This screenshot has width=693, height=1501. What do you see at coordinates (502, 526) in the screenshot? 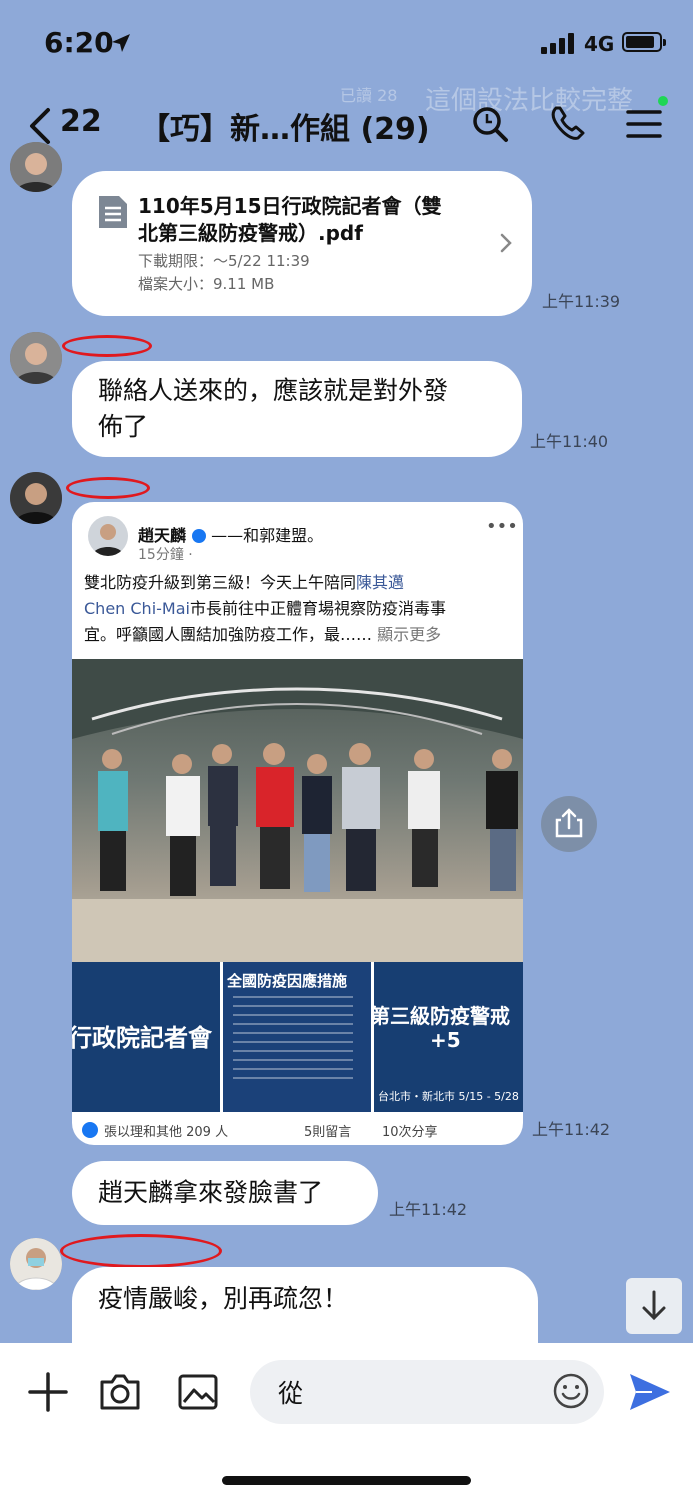
I see `more-options-icon: •••` at bounding box center [502, 526].